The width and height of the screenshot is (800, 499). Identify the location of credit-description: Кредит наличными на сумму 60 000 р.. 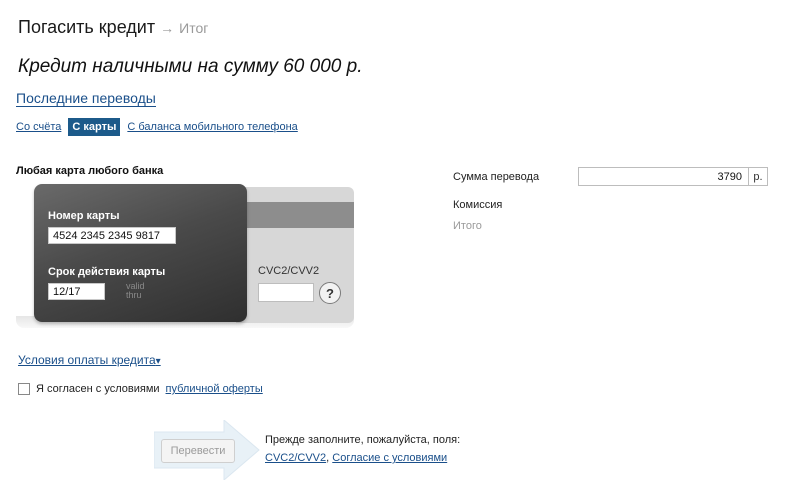
(190, 66).